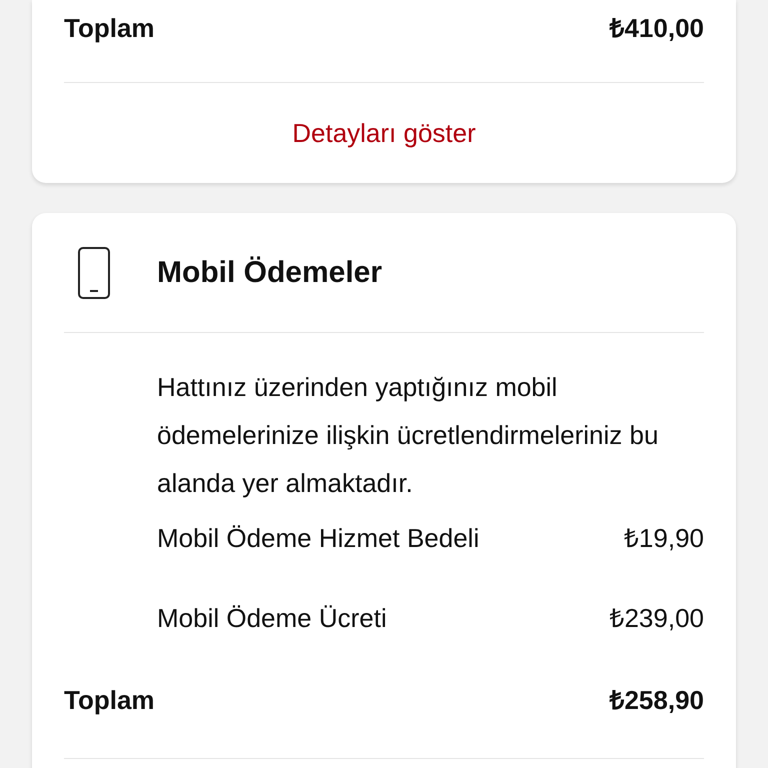  I want to click on section-description: Hattınız üzerinden yaptığınız mobil ödemelerinize ilişkin ücretlendirmeleriniz bu alanda yer almaktadır., so click(408, 435).